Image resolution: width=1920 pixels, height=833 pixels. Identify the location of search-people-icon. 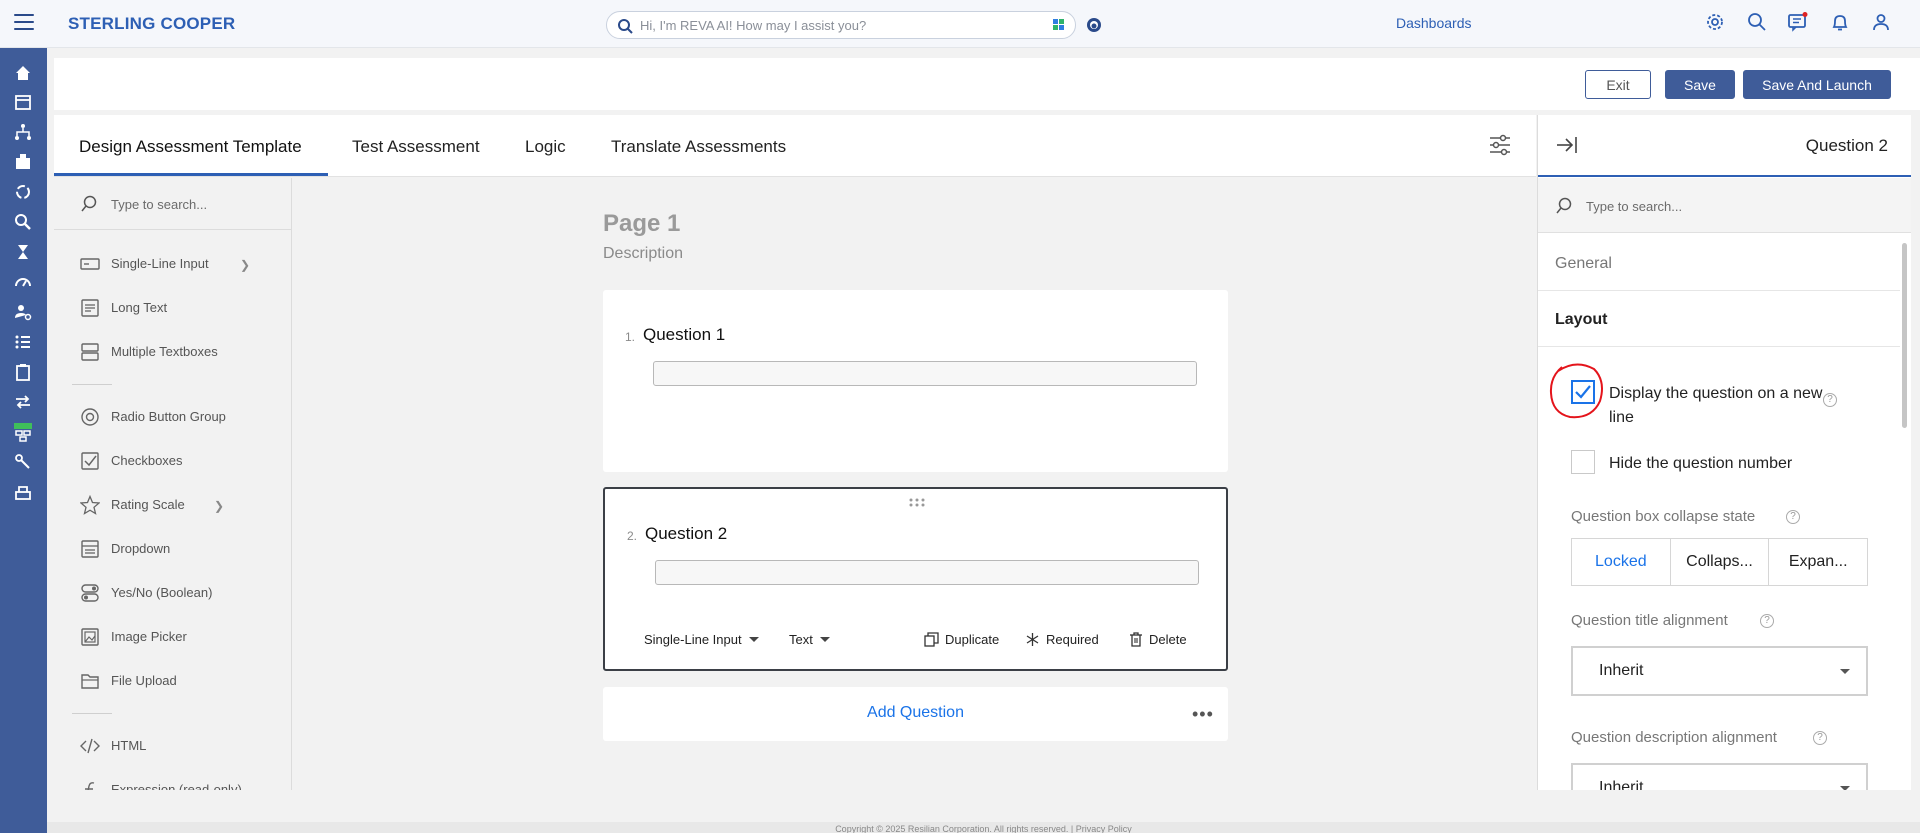
(23, 222).